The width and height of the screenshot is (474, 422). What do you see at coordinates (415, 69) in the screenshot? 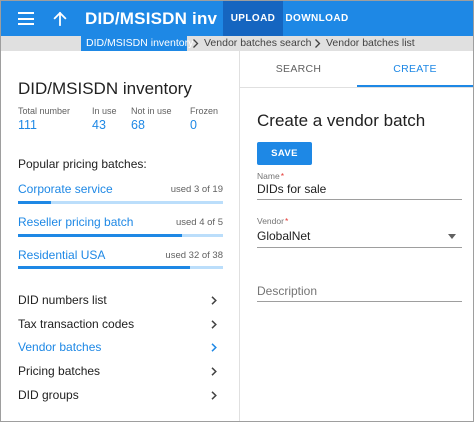
I see `tab-create: CREATE` at bounding box center [415, 69].